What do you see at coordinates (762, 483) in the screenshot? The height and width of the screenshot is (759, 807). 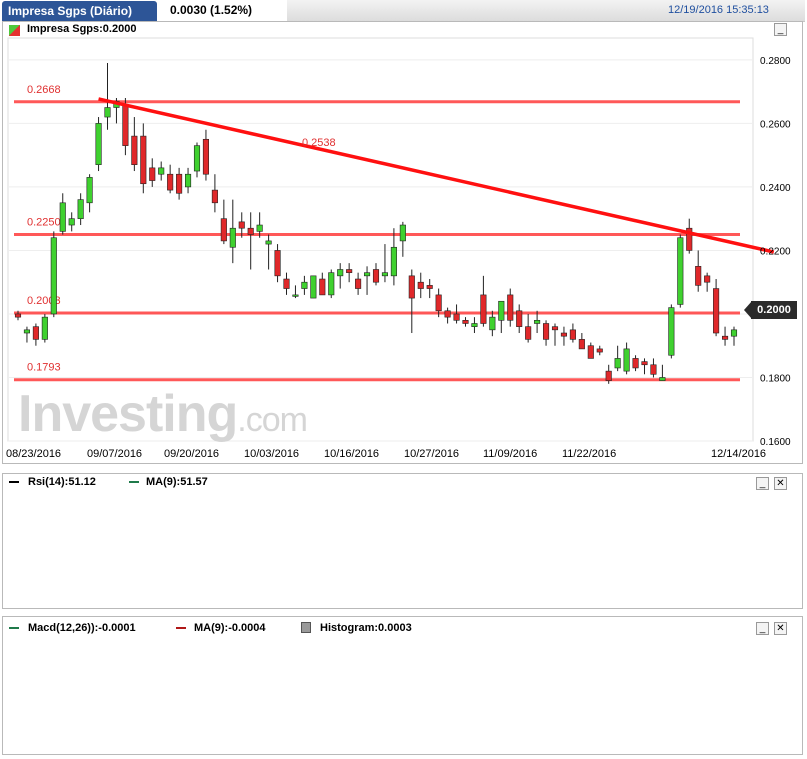 I see `rsi-minimize-button: _` at bounding box center [762, 483].